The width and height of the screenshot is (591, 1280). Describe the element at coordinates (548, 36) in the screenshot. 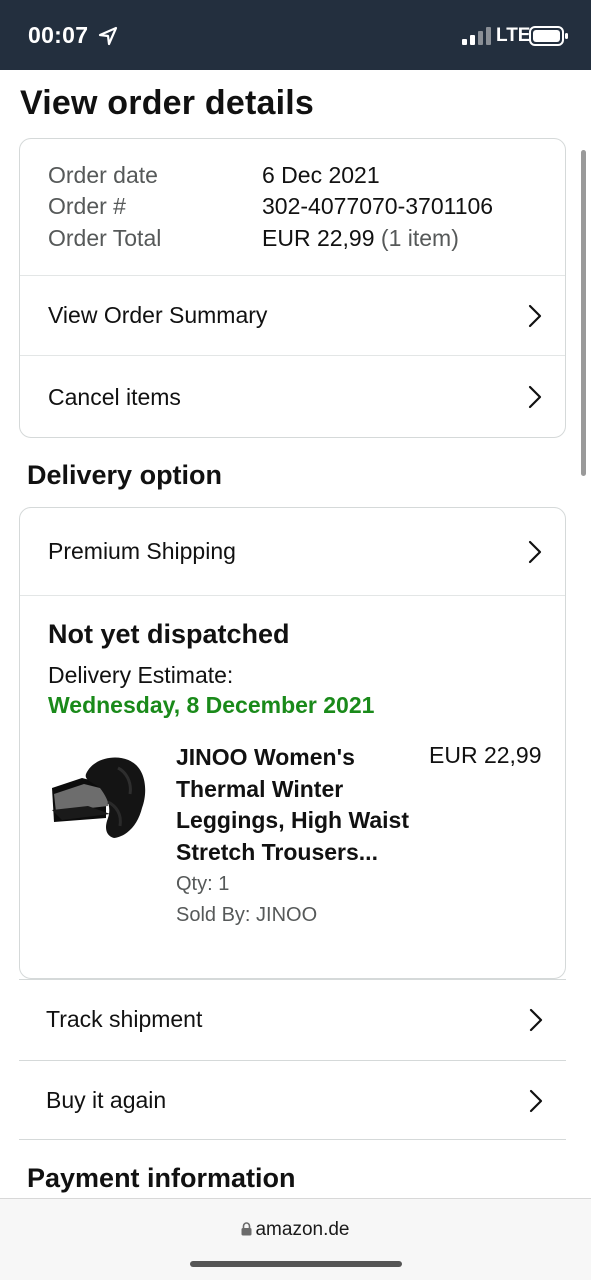

I see `battery-icon` at that location.